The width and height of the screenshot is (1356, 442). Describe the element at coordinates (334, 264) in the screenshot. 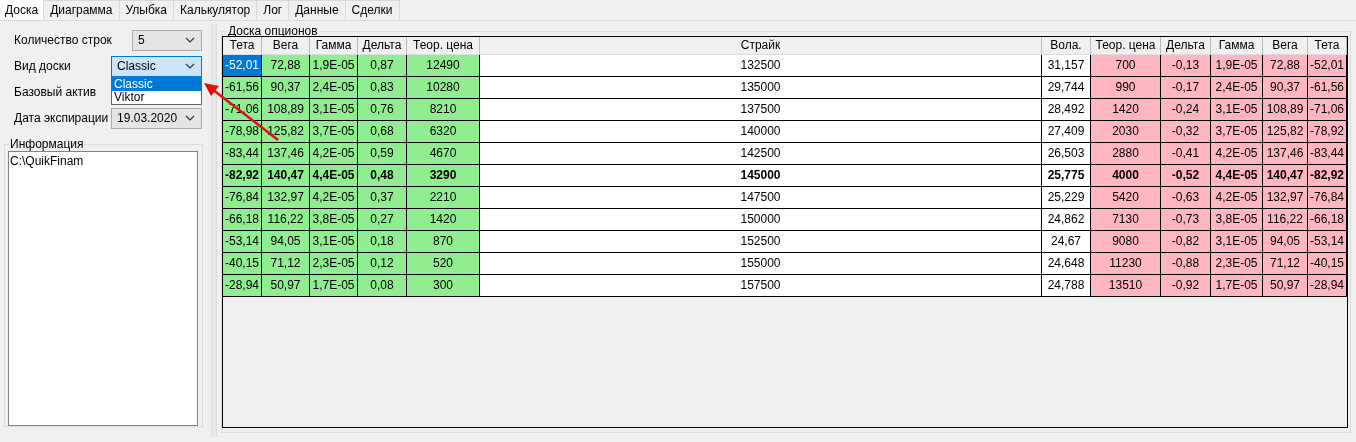

I see `table-cell: 2,3E-05` at that location.